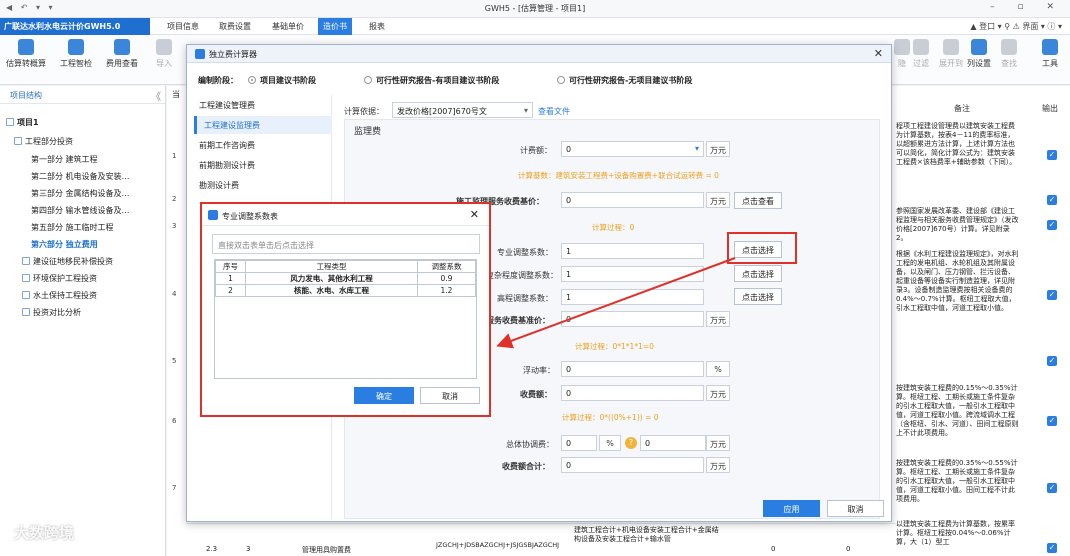 This screenshot has width=1070, height=556. Describe the element at coordinates (26, 95) in the screenshot. I see `panel-title: 项目结构` at that location.